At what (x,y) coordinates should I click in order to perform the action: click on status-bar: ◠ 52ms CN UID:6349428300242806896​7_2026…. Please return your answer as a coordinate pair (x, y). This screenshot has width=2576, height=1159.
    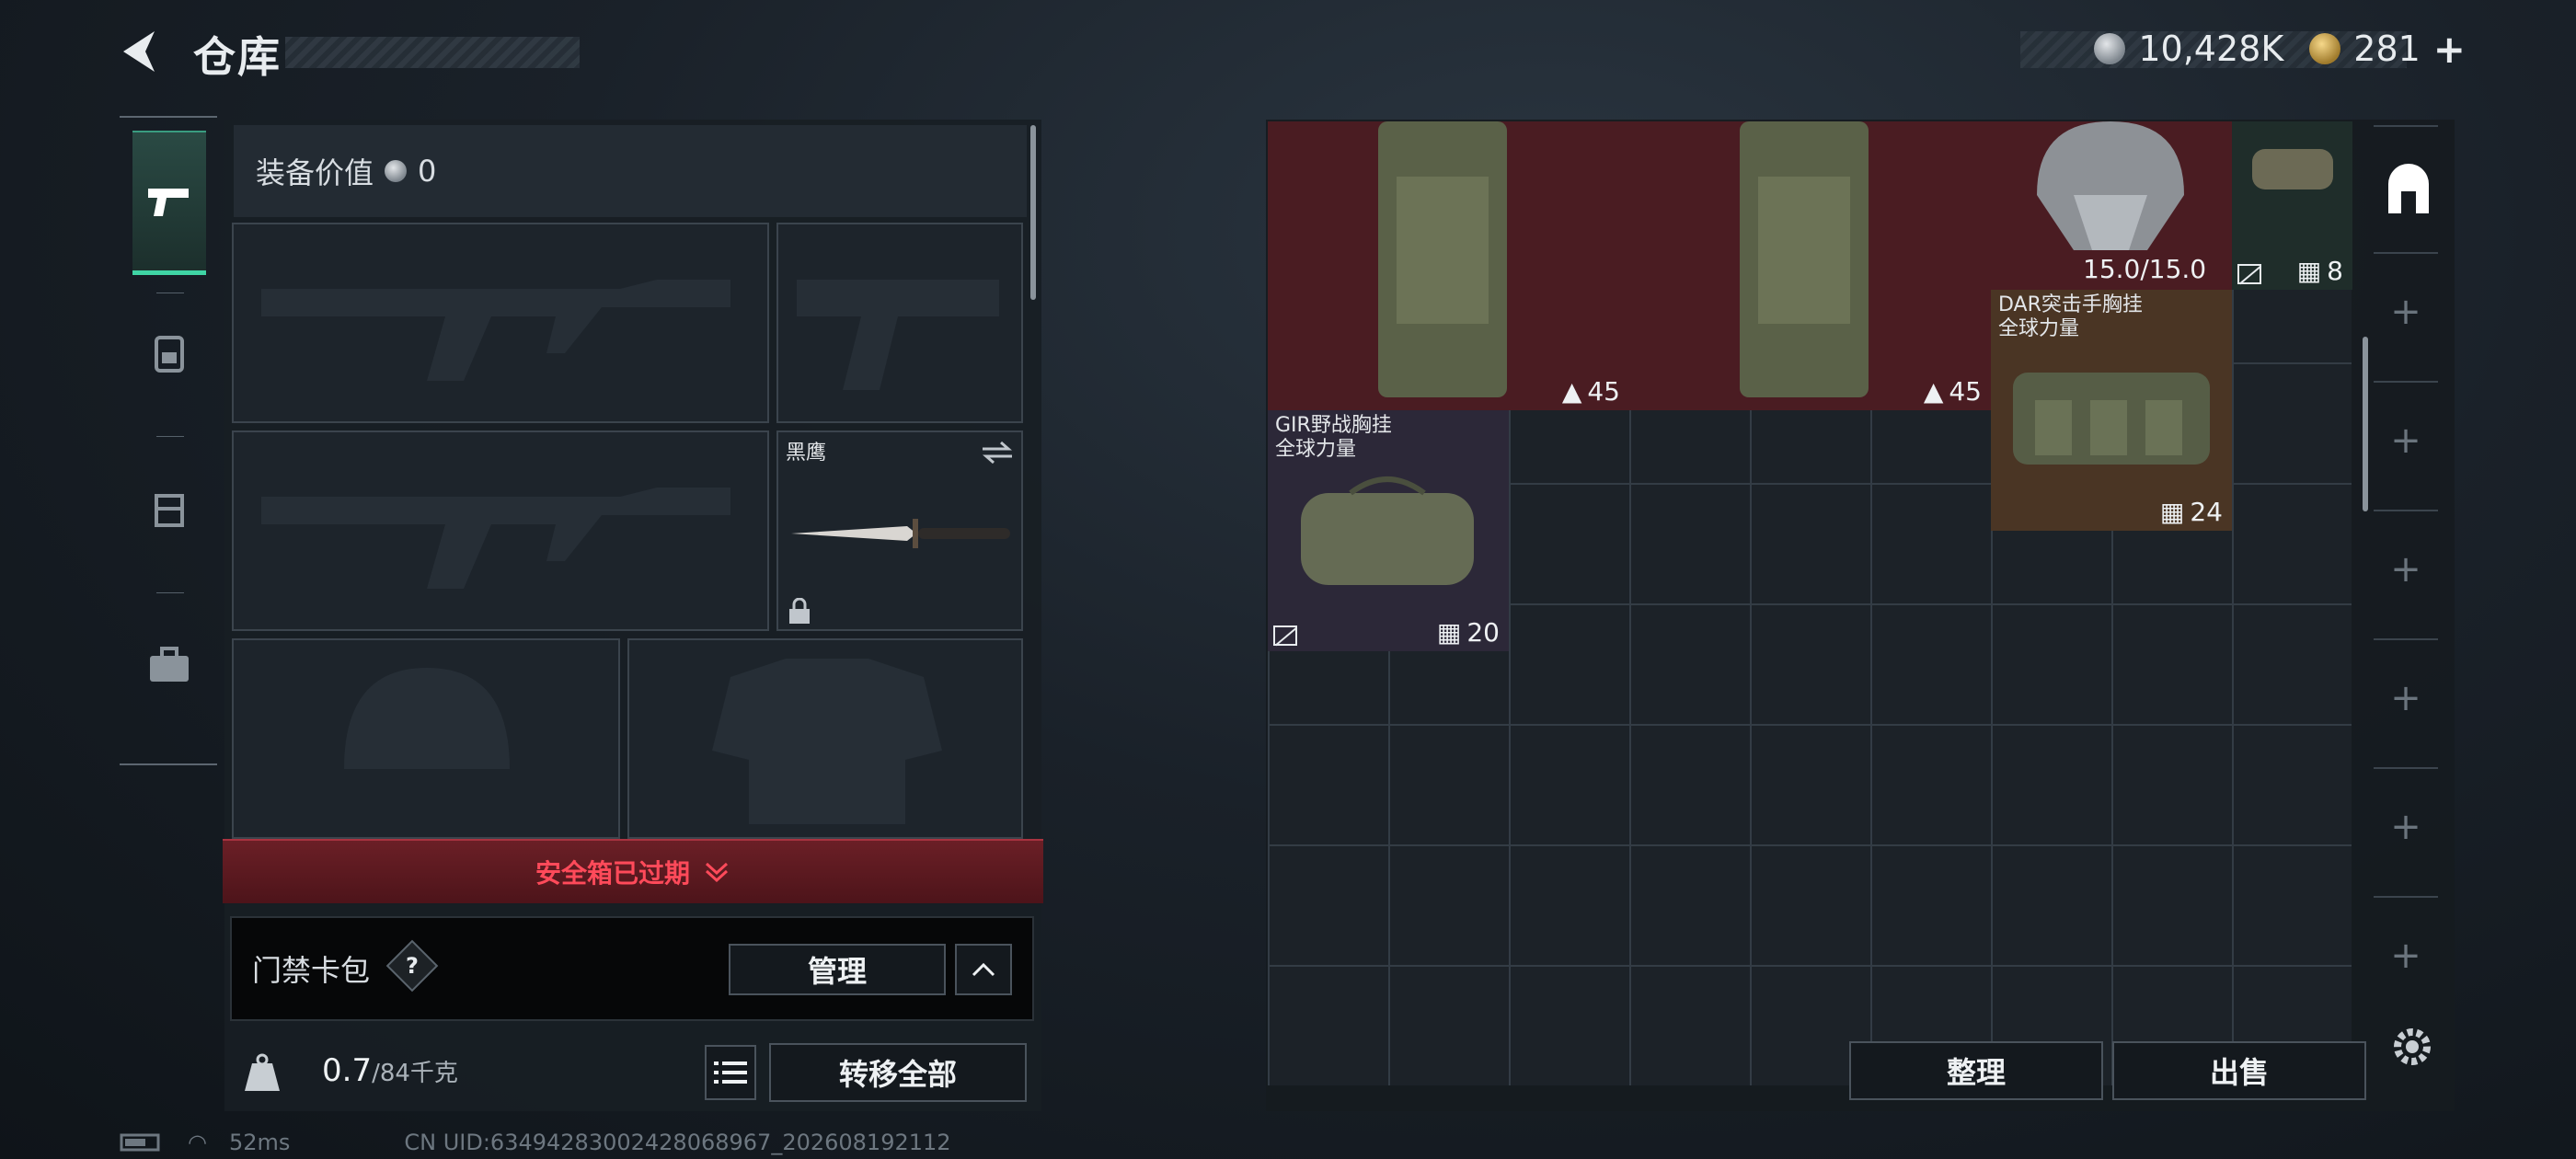
    Looking at the image, I should click on (535, 1142).